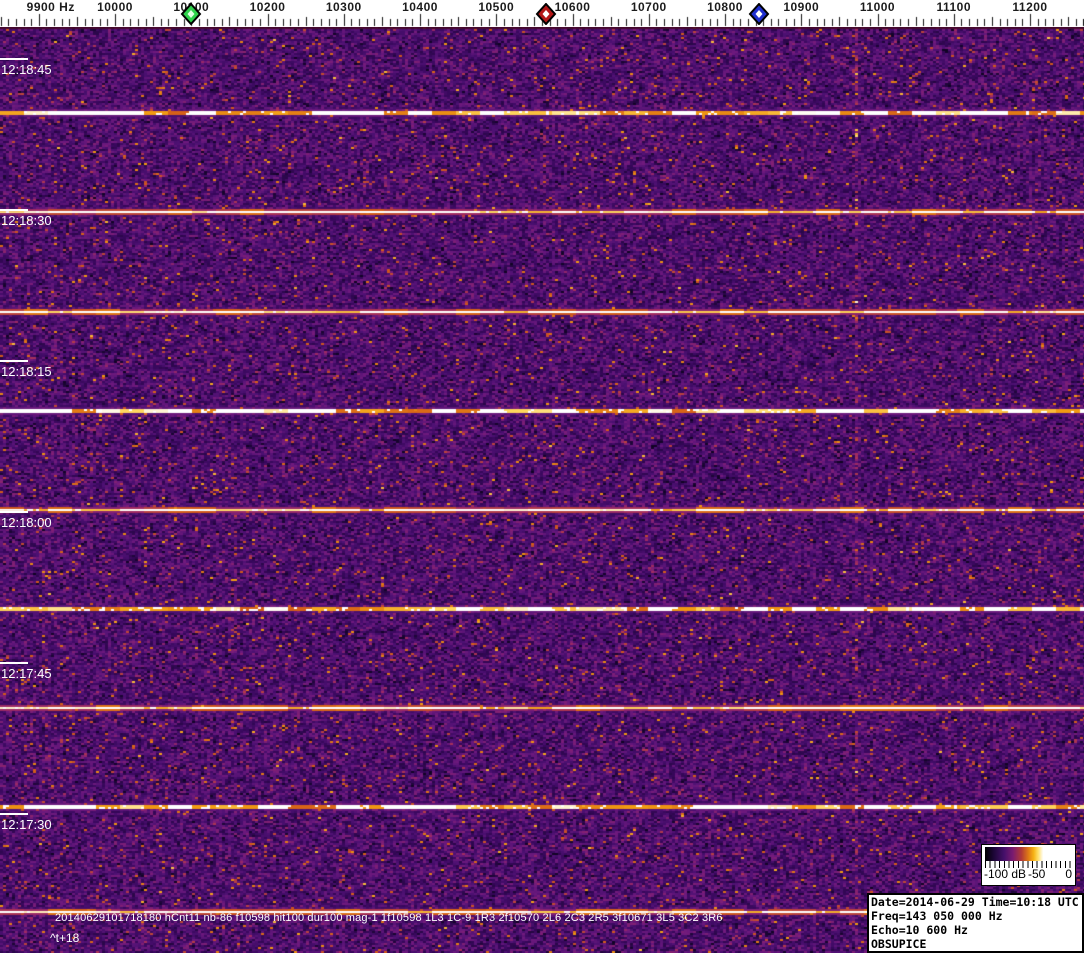  What do you see at coordinates (26, 522) in the screenshot?
I see `time-label: 12:18:00` at bounding box center [26, 522].